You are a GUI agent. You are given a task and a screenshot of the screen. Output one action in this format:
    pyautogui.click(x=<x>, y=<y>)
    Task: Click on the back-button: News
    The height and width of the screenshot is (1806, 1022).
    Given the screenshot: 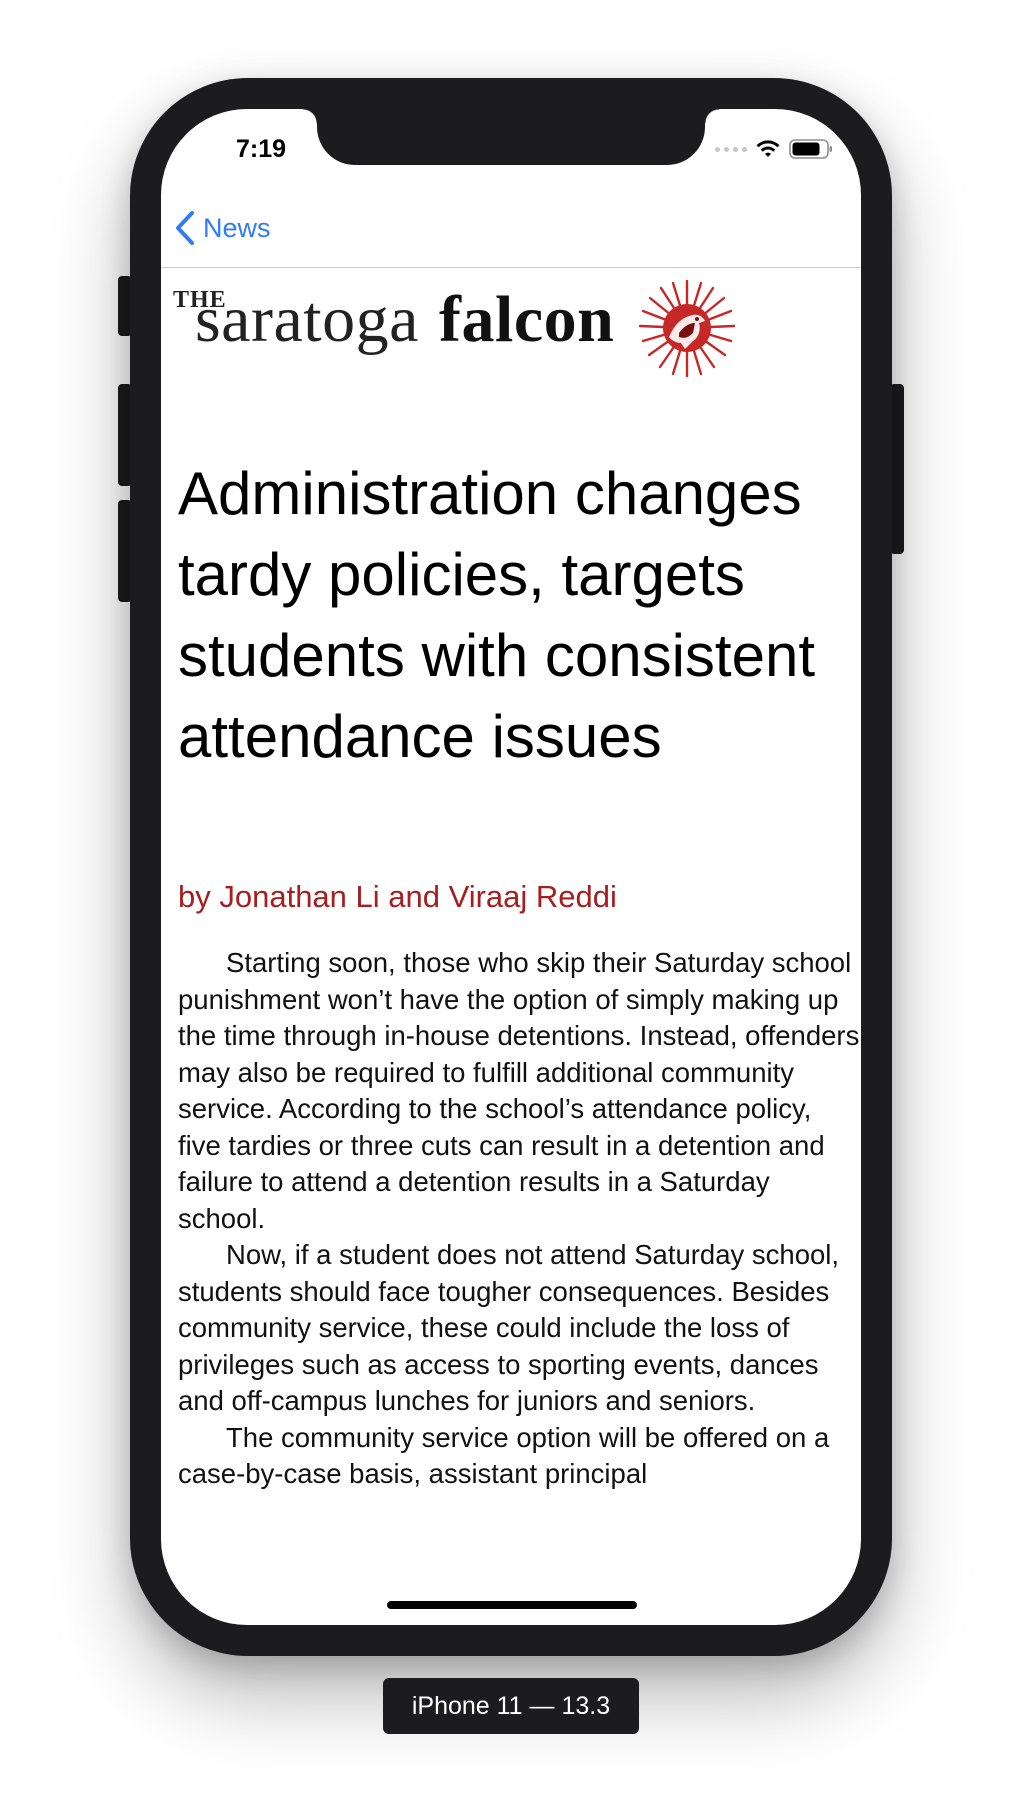 What is the action you would take?
    pyautogui.click(x=223, y=228)
    